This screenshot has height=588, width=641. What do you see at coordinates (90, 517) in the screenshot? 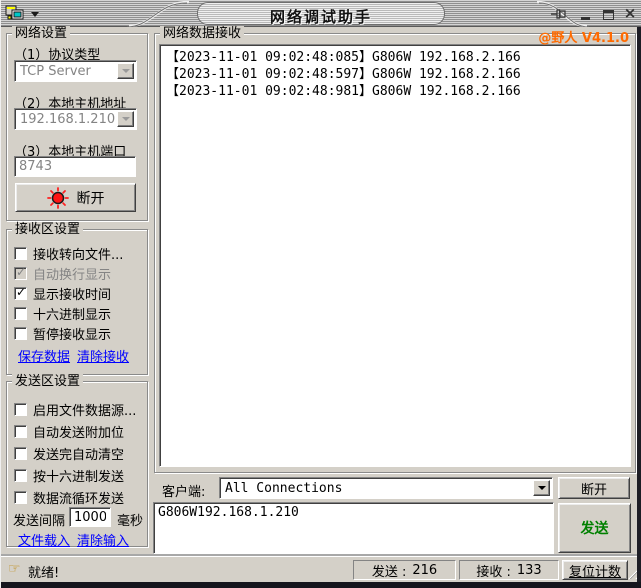
I see `send-interval-input` at bounding box center [90, 517].